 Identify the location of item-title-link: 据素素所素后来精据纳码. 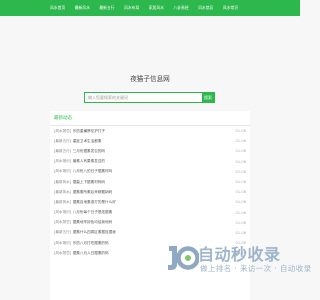
(154, 192).